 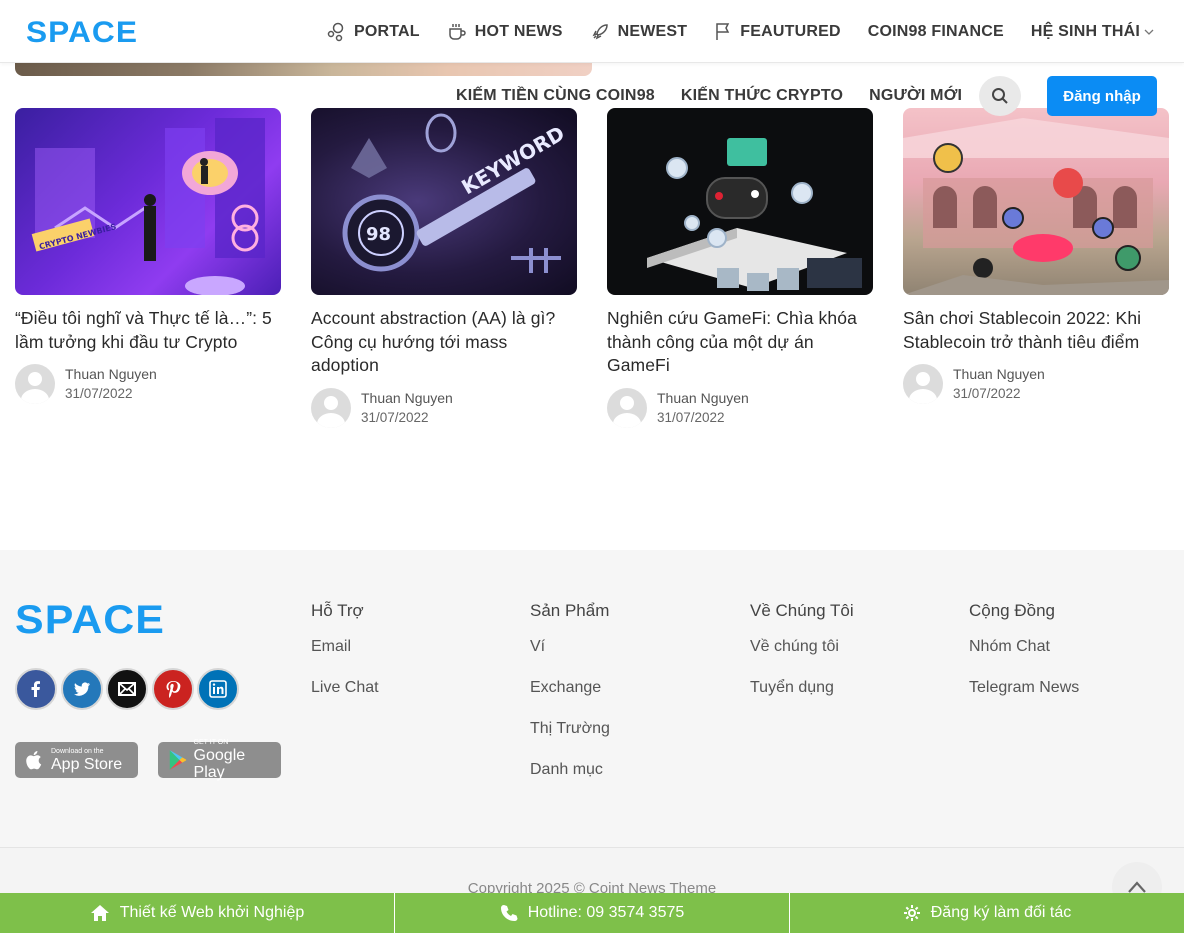 I want to click on site-logo: SPACE, so click(x=83, y=33).